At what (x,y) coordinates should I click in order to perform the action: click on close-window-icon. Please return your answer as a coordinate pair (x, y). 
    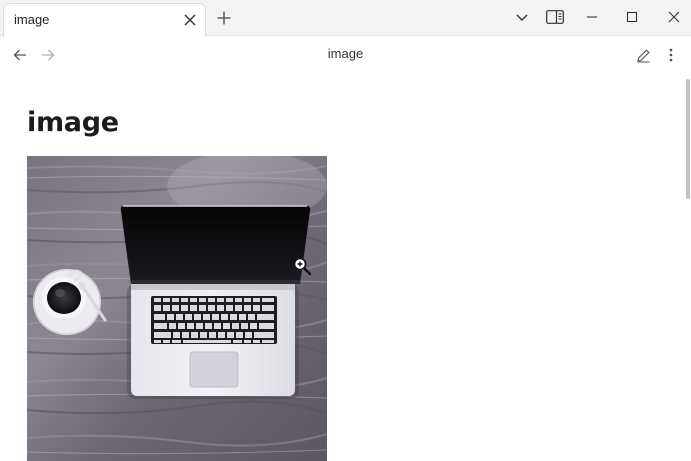
    Looking at the image, I should click on (674, 17).